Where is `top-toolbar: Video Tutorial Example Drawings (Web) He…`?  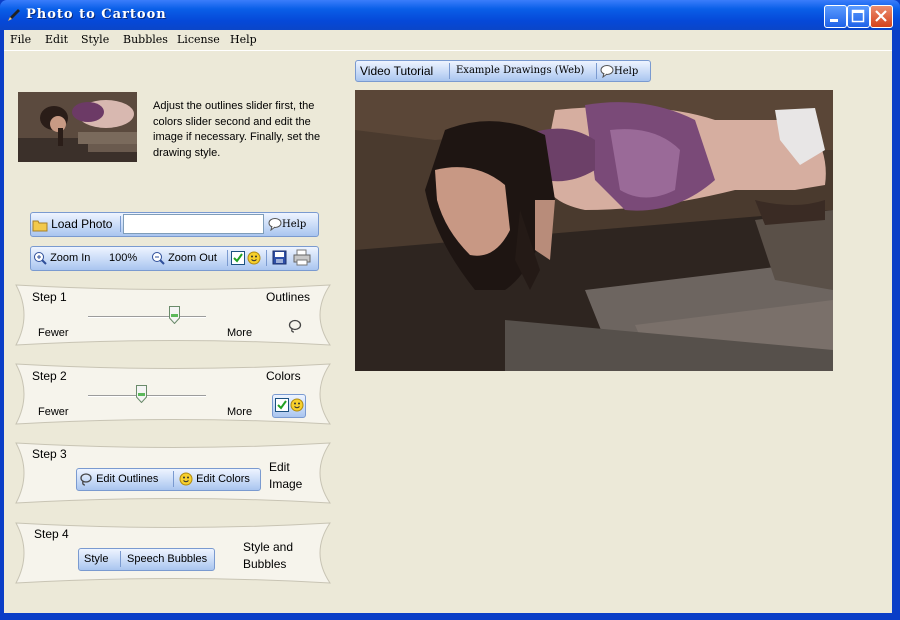
top-toolbar: Video Tutorial Example Drawings (Web) He… is located at coordinates (503, 71).